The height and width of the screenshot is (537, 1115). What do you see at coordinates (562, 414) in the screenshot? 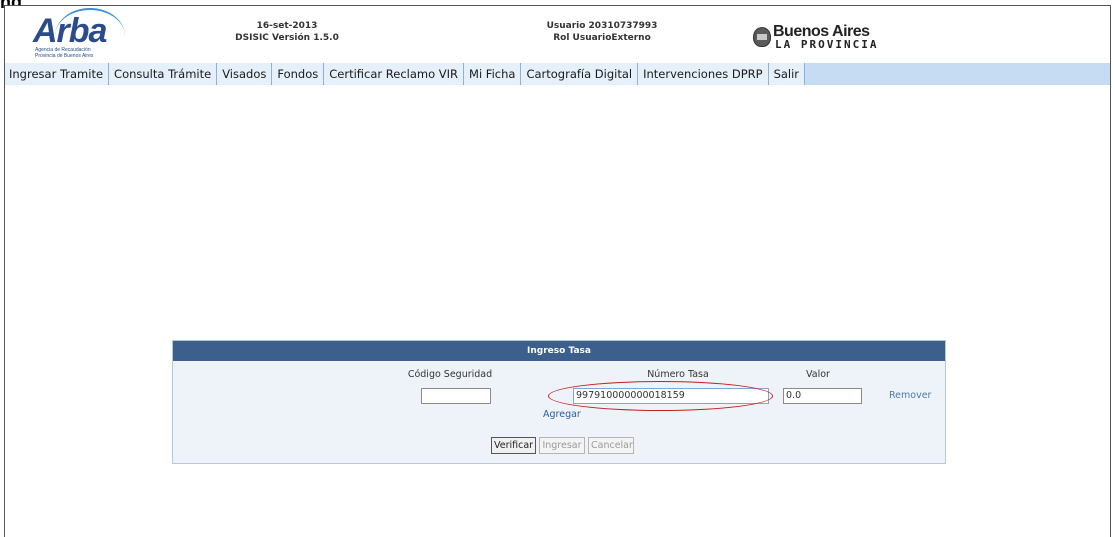
I see `agregar-link: Agregar` at bounding box center [562, 414].